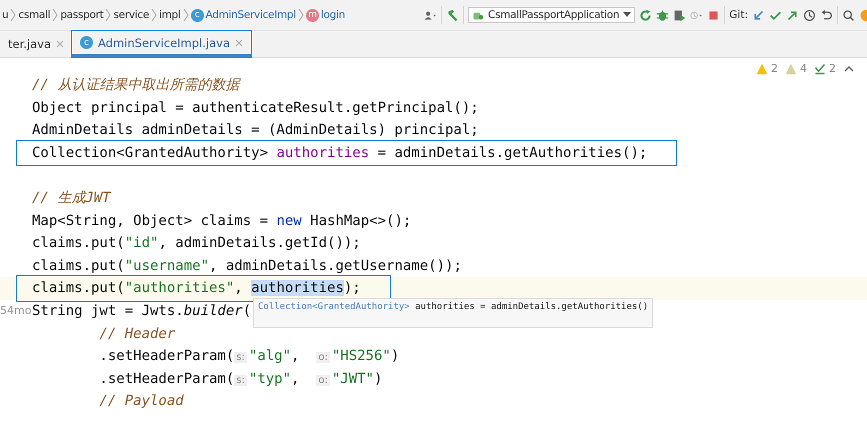  Describe the element at coordinates (136, 85) in the screenshot. I see `code-line: // 从认证结果中取出所需的数据` at that location.